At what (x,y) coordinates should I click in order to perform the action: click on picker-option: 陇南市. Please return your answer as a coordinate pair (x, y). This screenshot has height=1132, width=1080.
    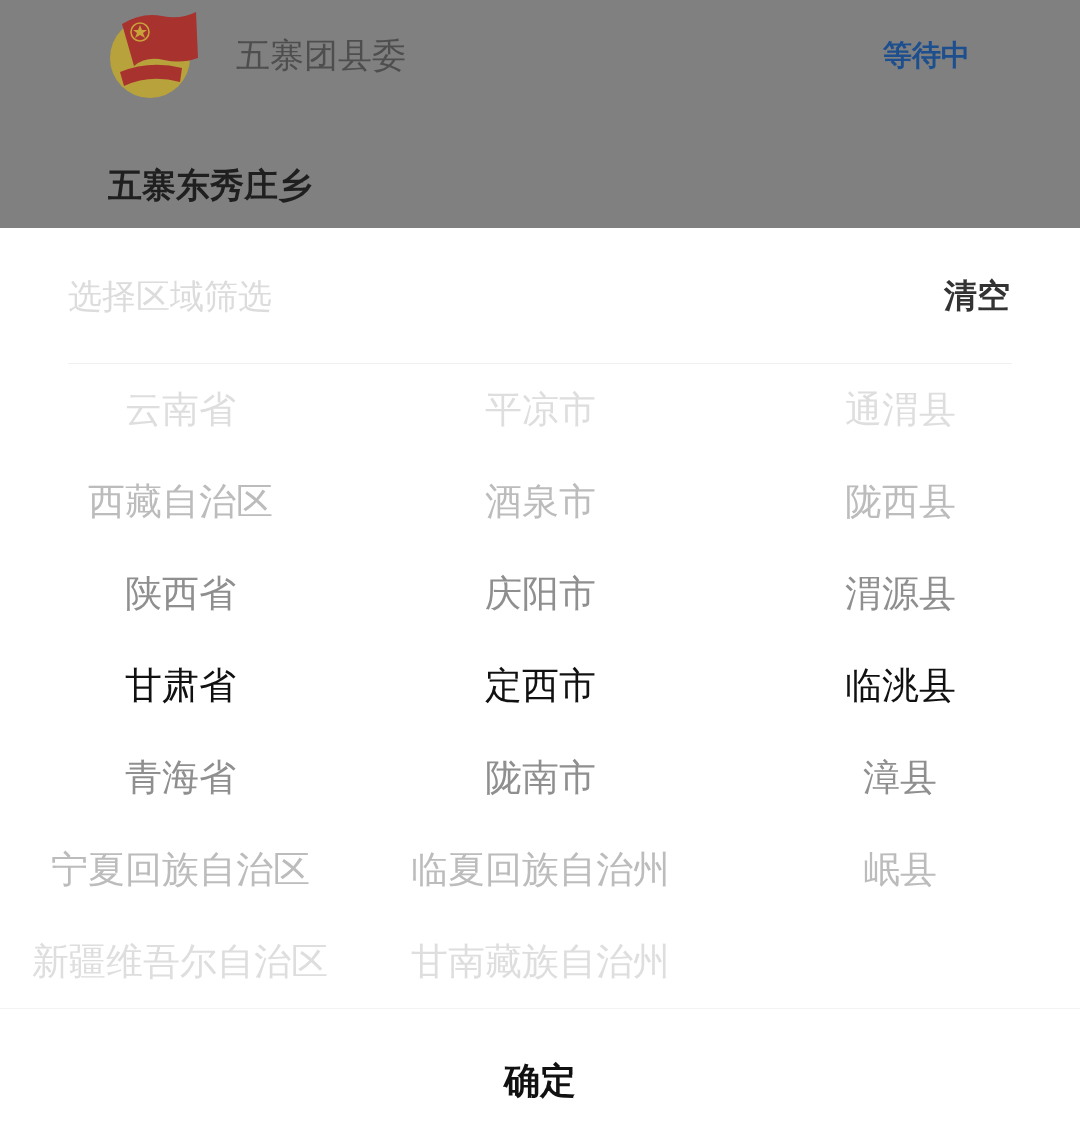
    Looking at the image, I should click on (540, 778).